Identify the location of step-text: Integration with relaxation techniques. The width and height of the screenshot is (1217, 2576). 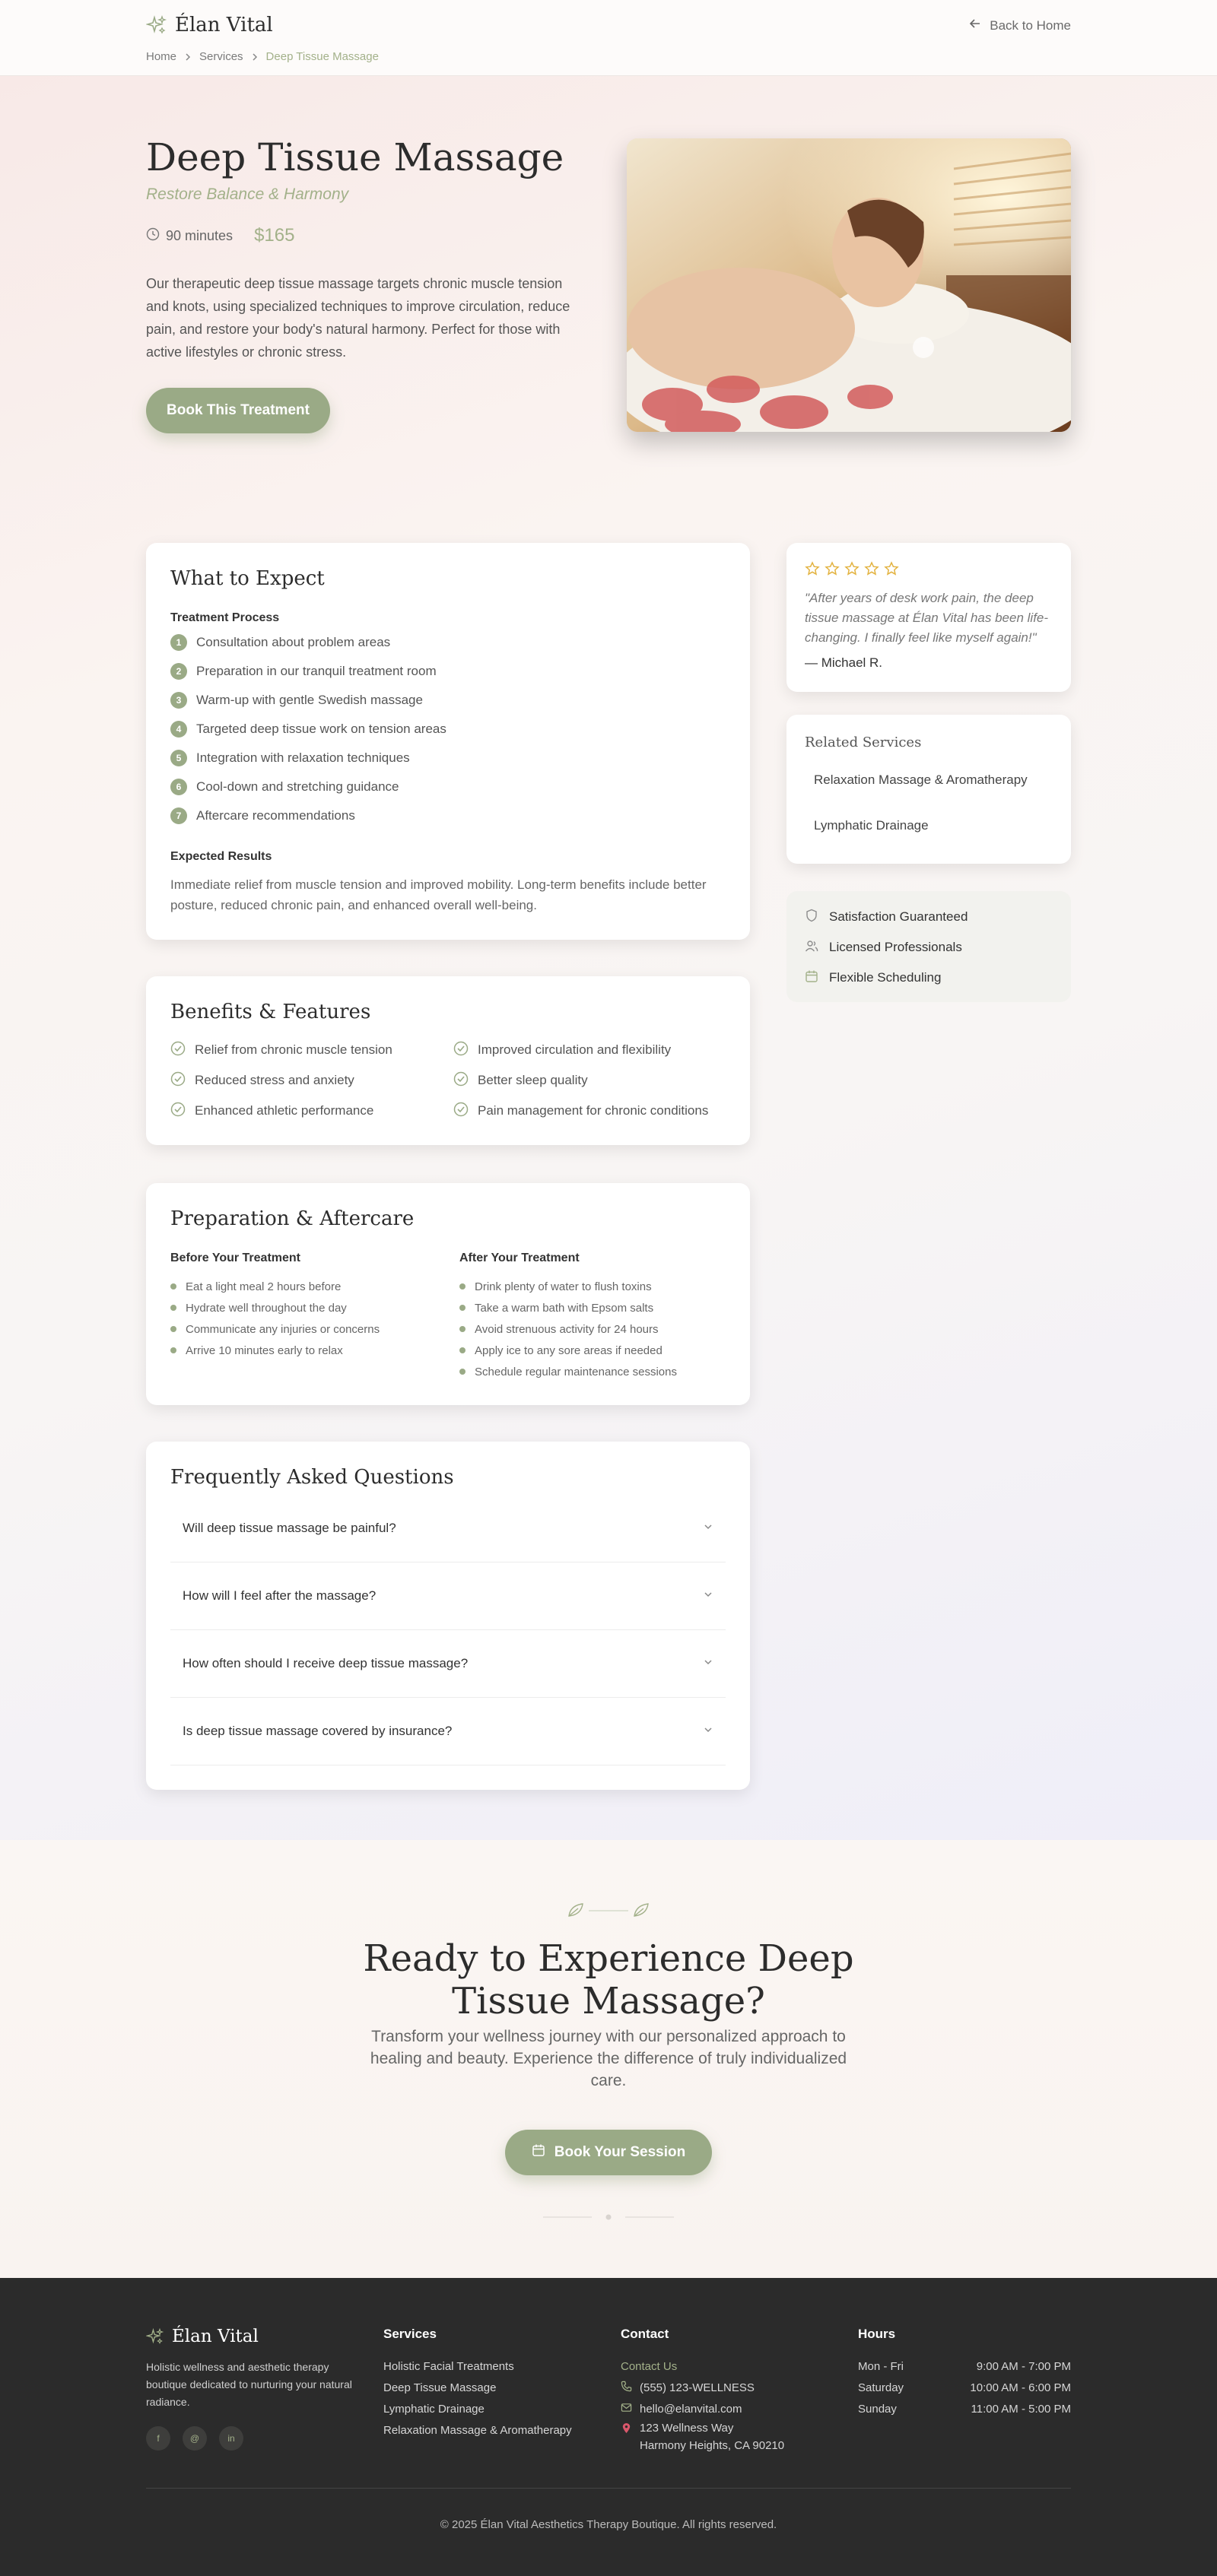
(303, 757).